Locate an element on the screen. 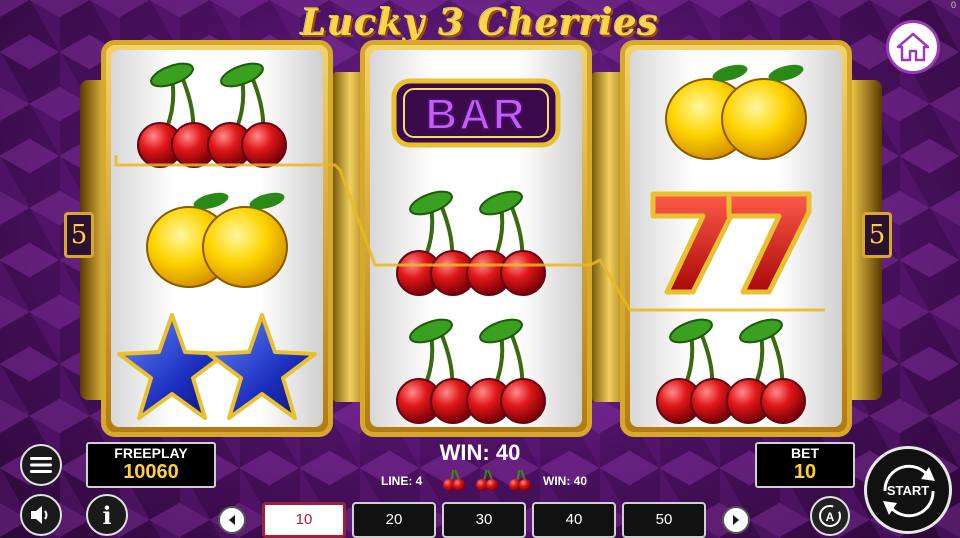 Image resolution: width=960 pixels, height=538 pixels. autoplay-icon: A is located at coordinates (830, 516).